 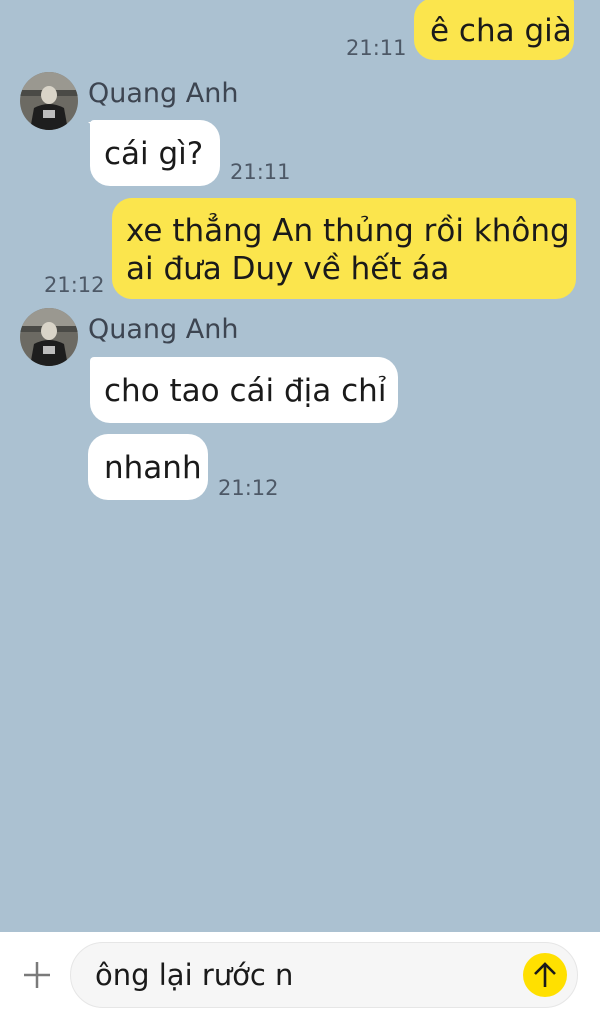 What do you see at coordinates (153, 468) in the screenshot?
I see `message-text: nhanh` at bounding box center [153, 468].